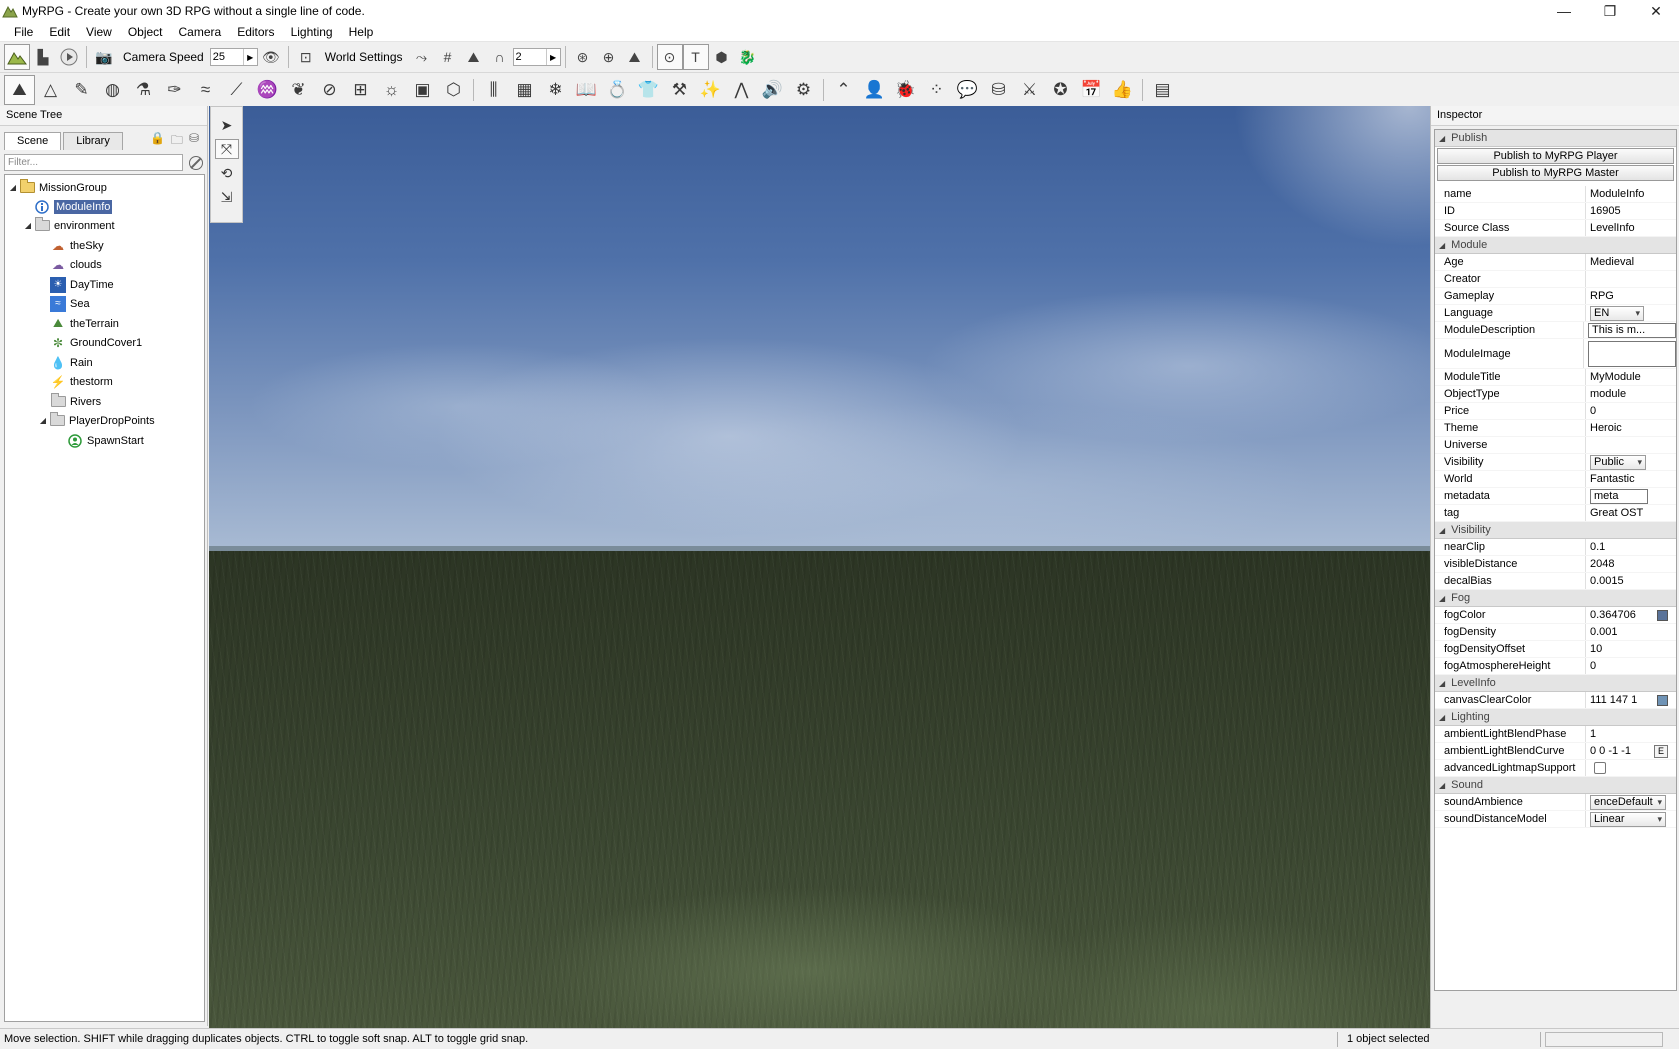 The height and width of the screenshot is (1049, 1679). Describe the element at coordinates (617, 90) in the screenshot. I see `ring-icon: 💍` at that location.